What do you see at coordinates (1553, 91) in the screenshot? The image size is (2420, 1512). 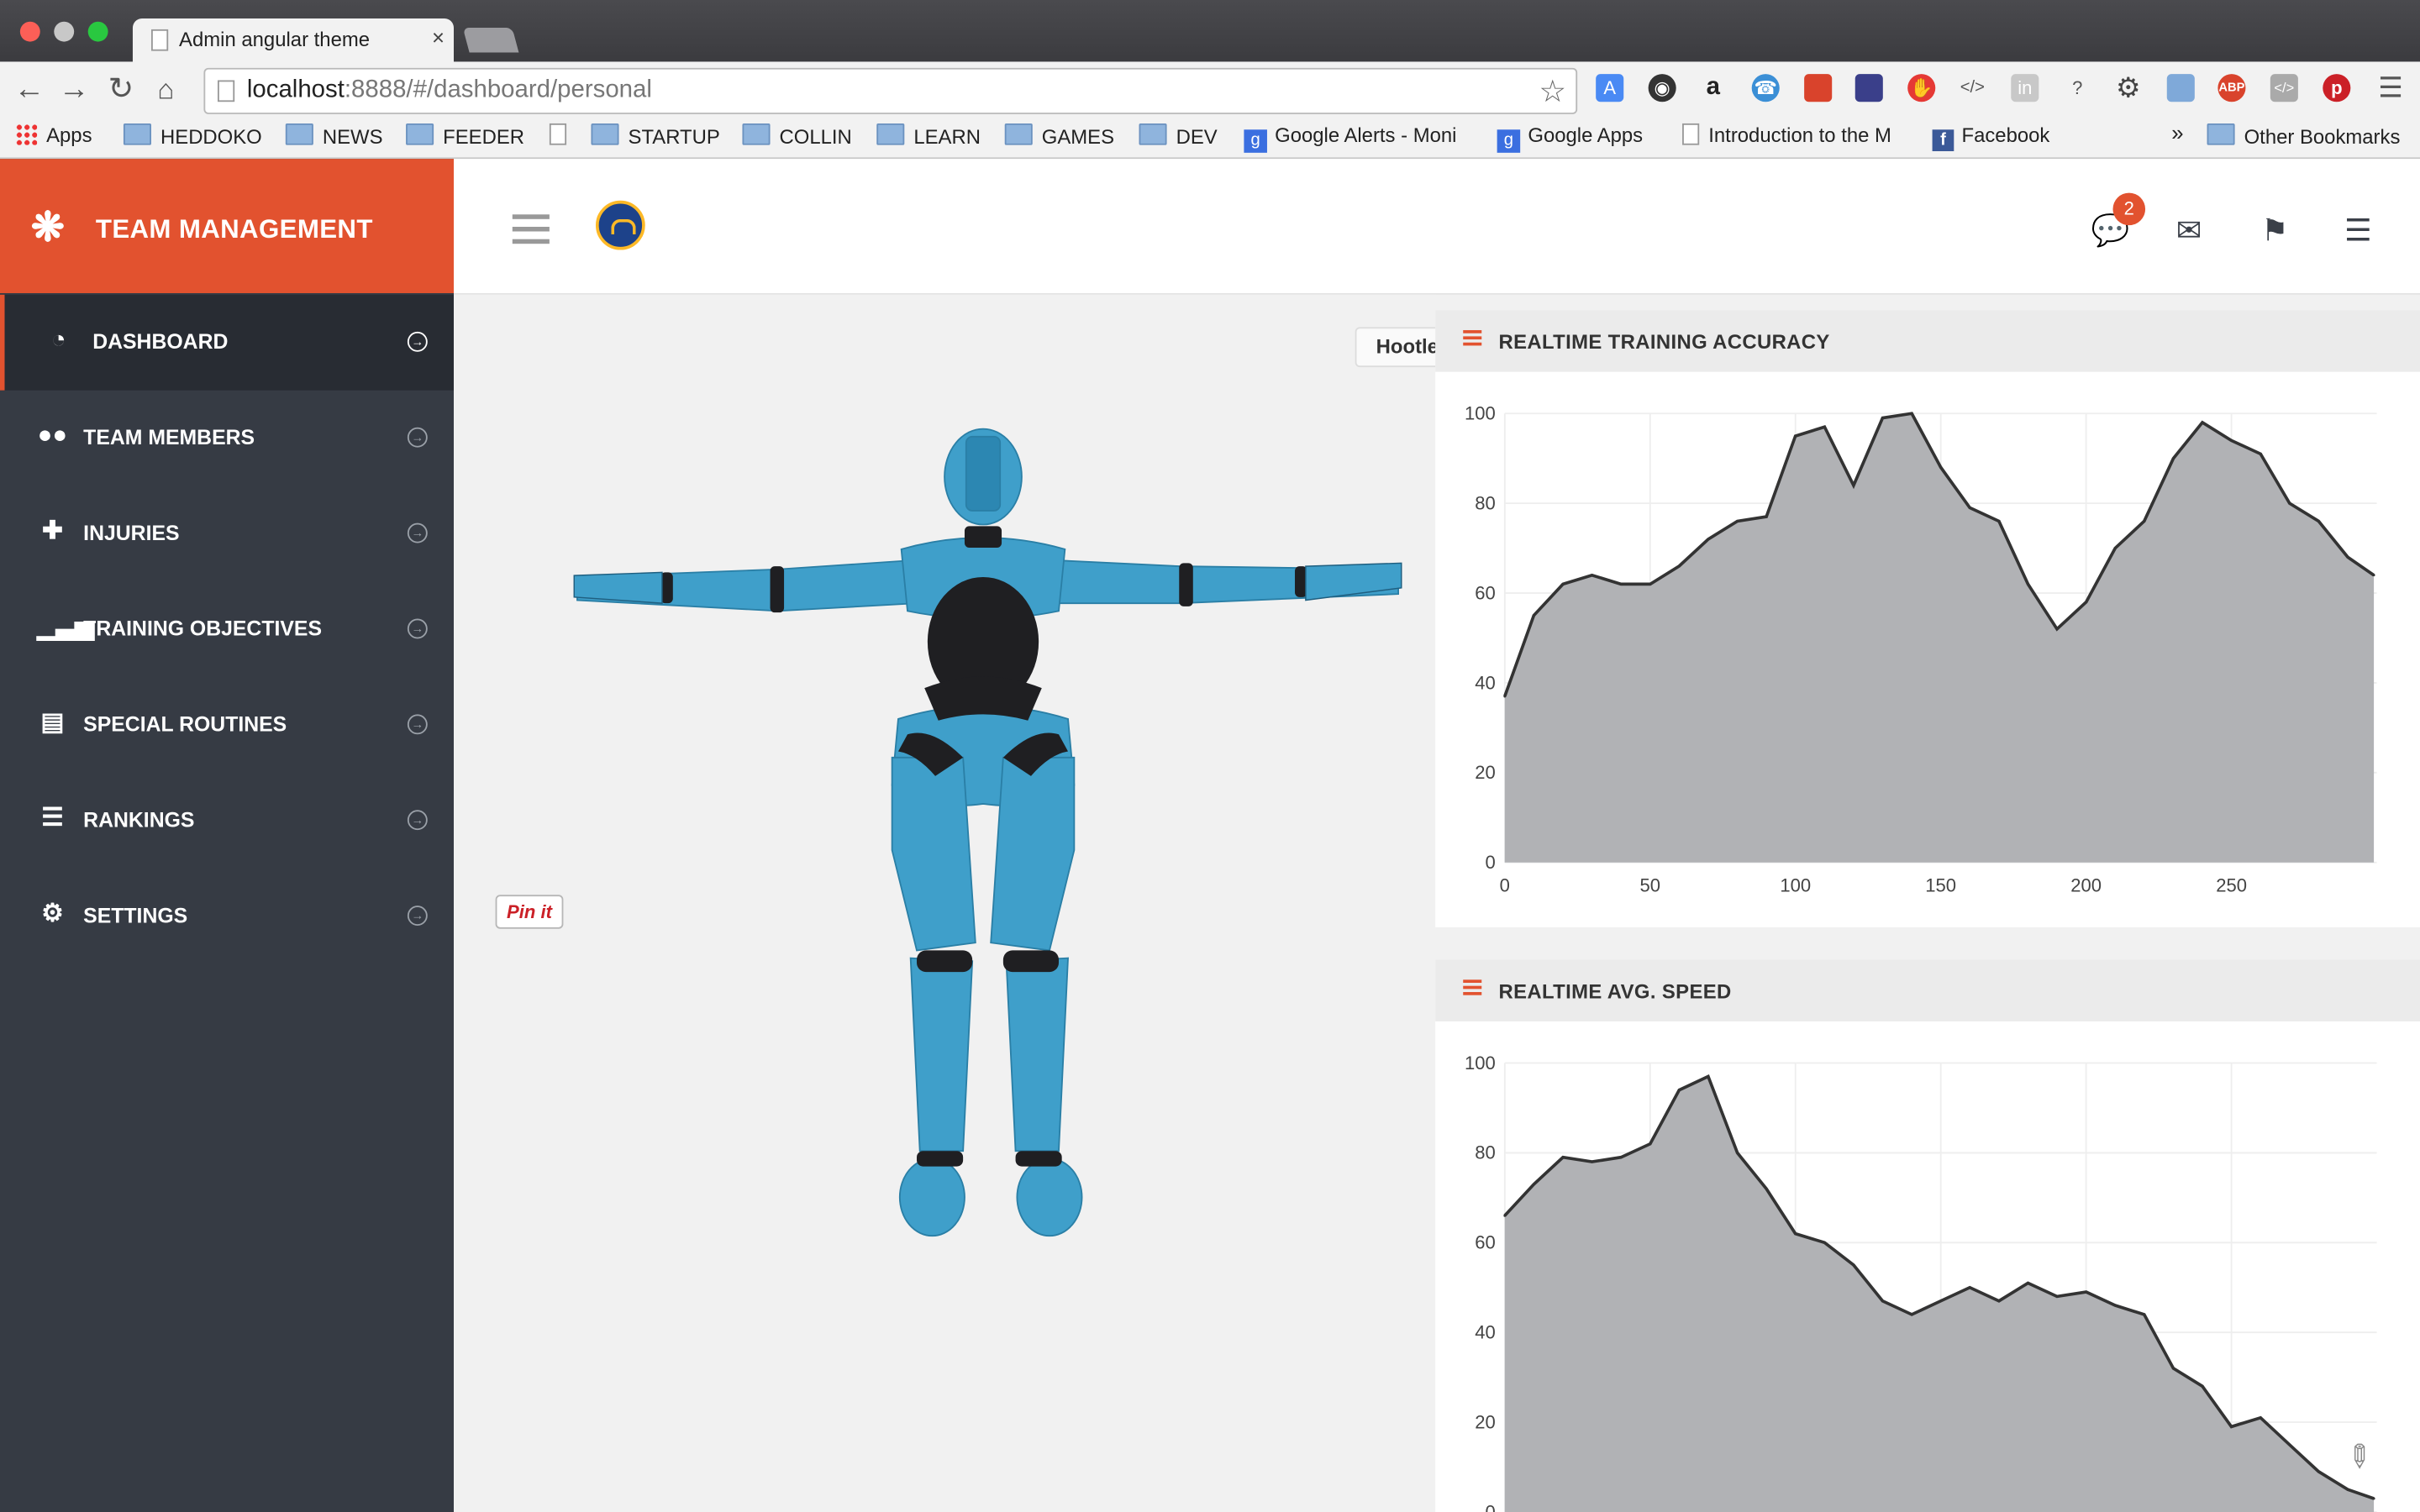 I see `bookmark-star-icon: ☆` at bounding box center [1553, 91].